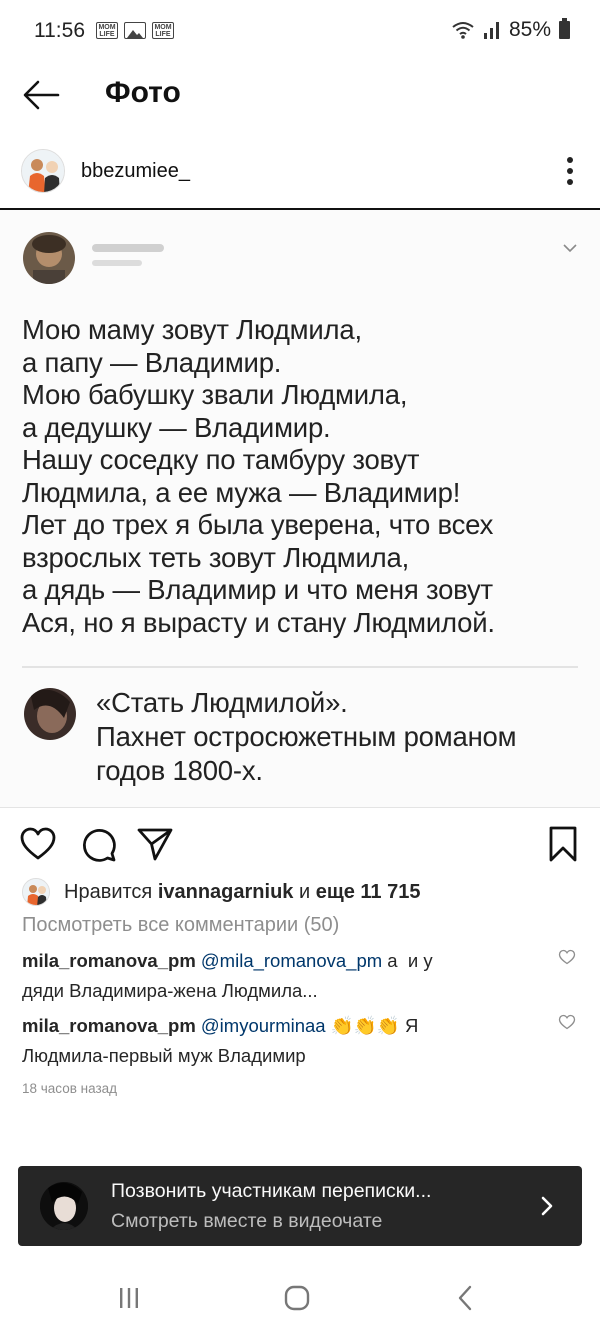  I want to click on image-icon, so click(135, 30).